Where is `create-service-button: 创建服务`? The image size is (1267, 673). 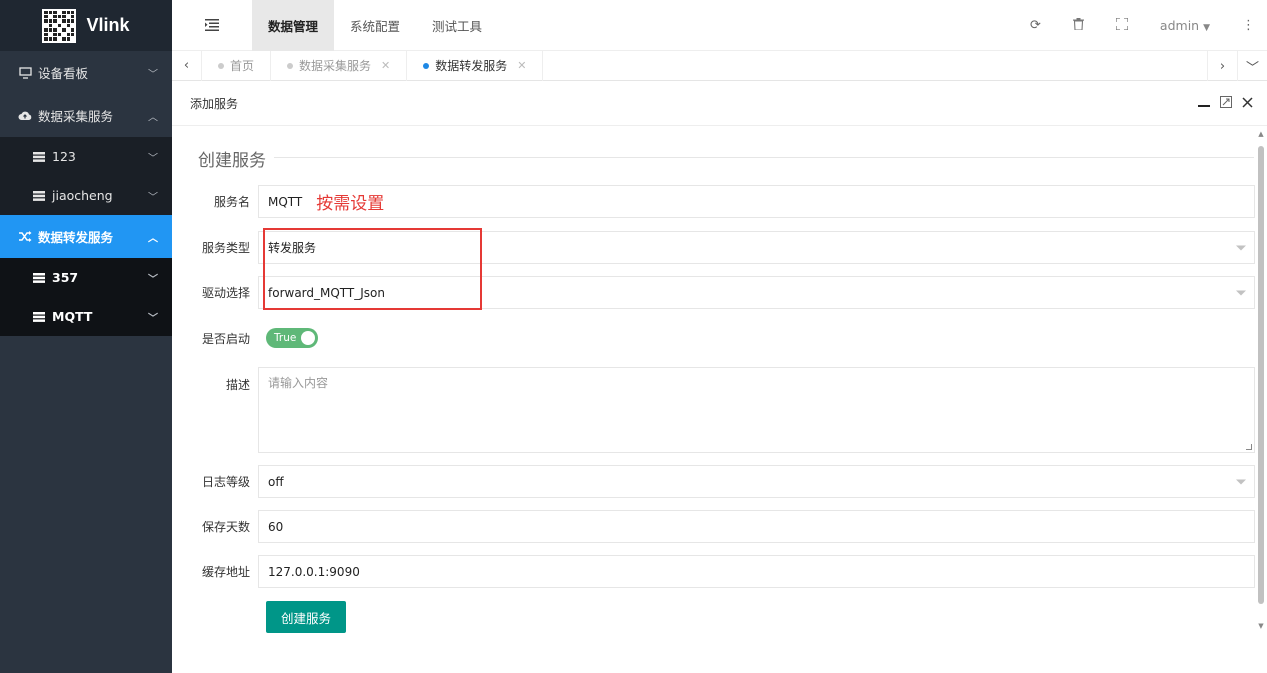
create-service-button: 创建服务 is located at coordinates (306, 617).